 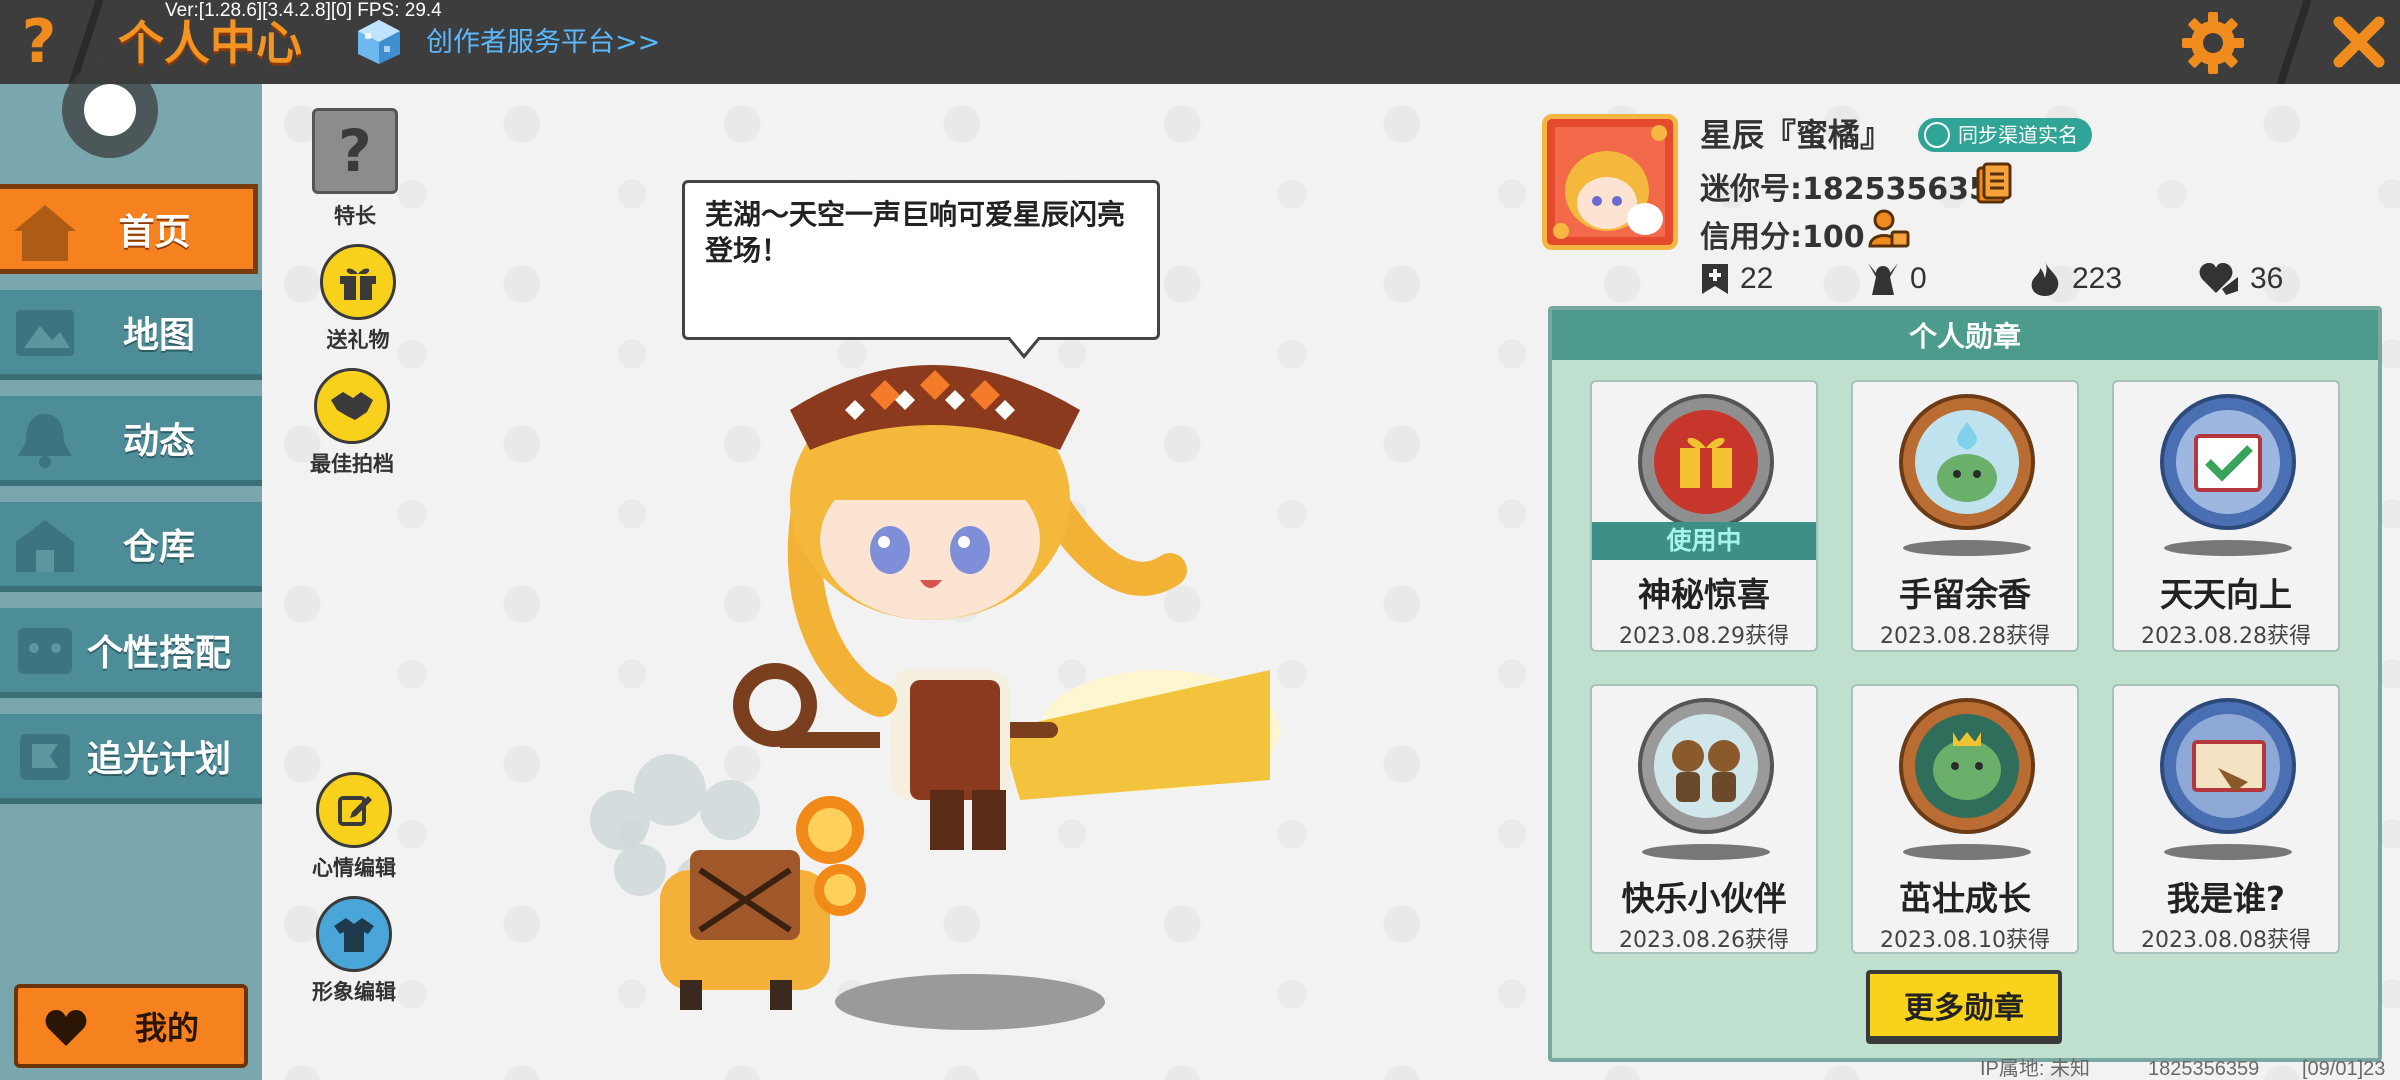 I want to click on house-icon, so click(x=45, y=546).